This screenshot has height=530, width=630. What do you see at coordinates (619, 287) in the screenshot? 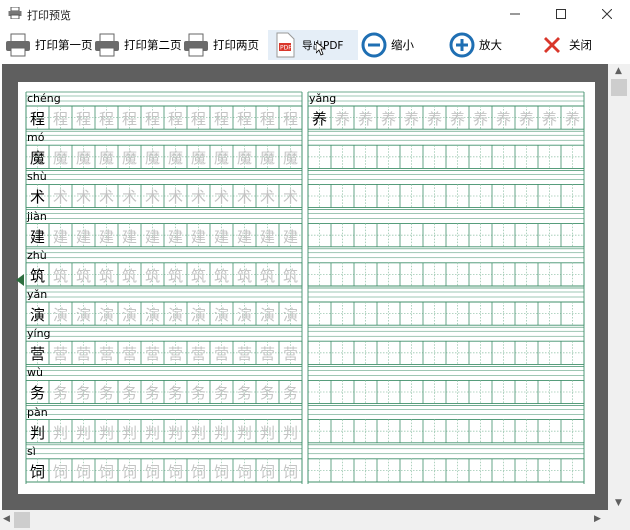
I see `vertical-scrollbar: ▲ ▼` at bounding box center [619, 287].